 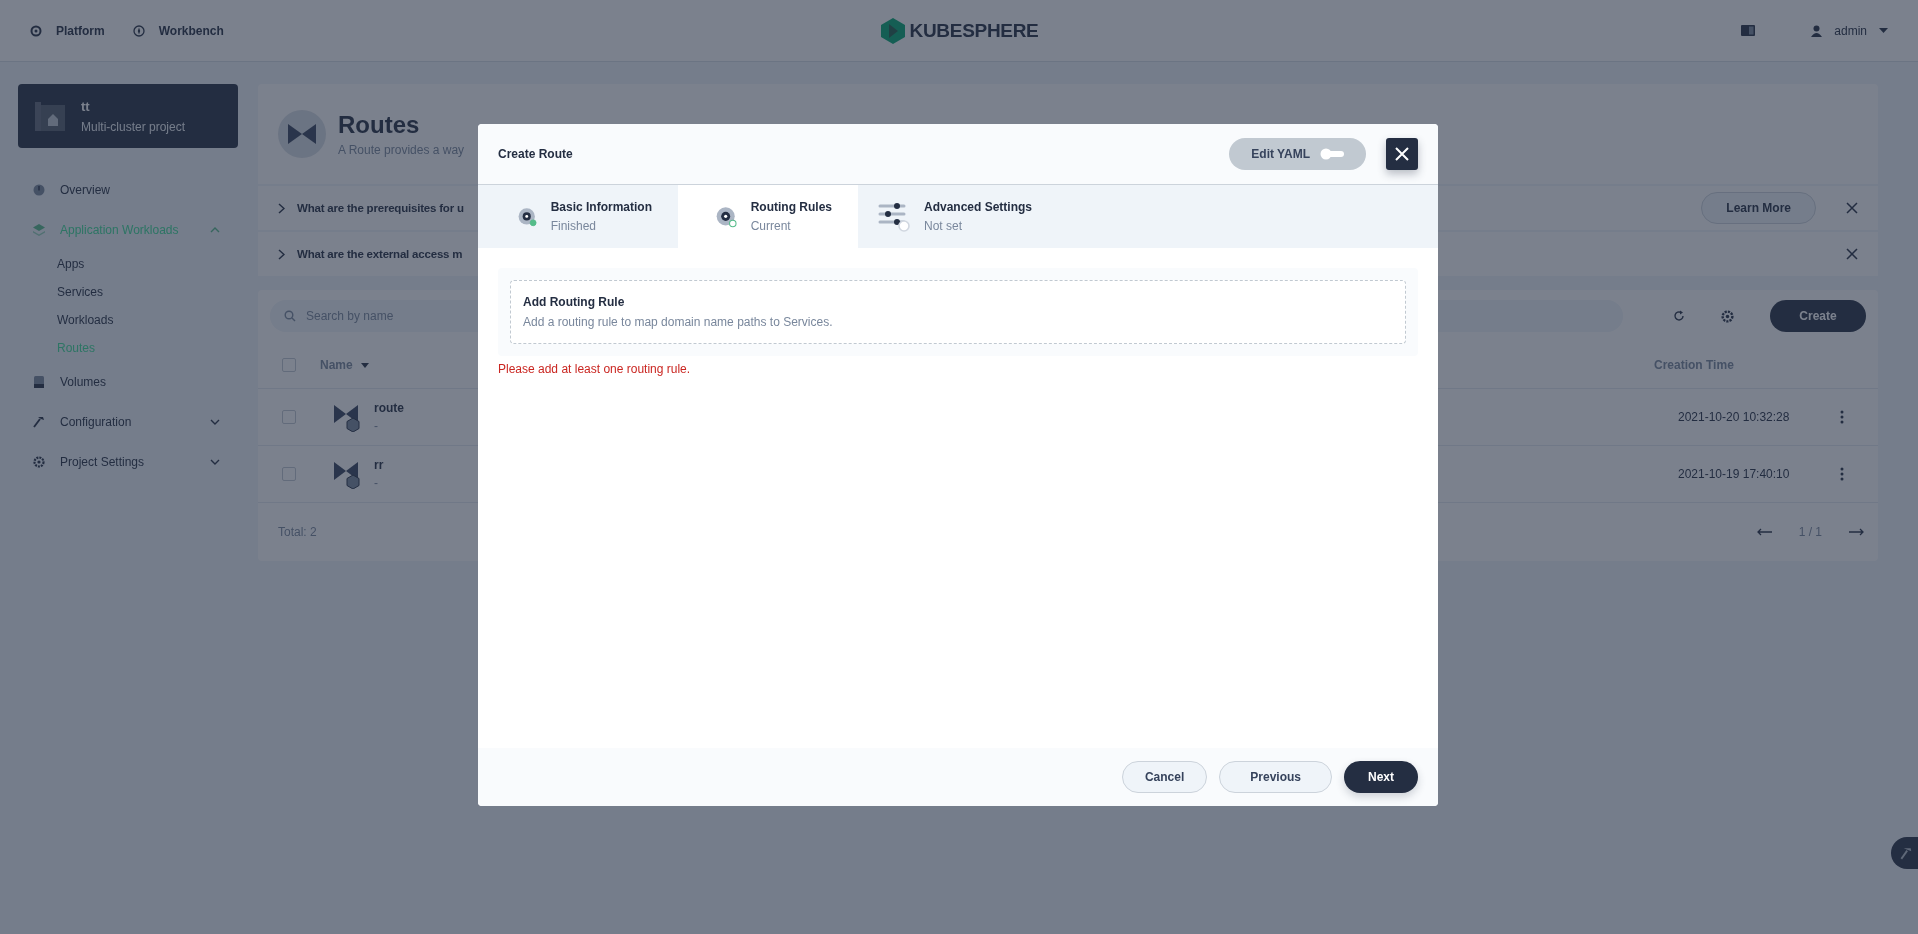 What do you see at coordinates (595, 369) in the screenshot?
I see `error-message: Please add at least one routing rule.` at bounding box center [595, 369].